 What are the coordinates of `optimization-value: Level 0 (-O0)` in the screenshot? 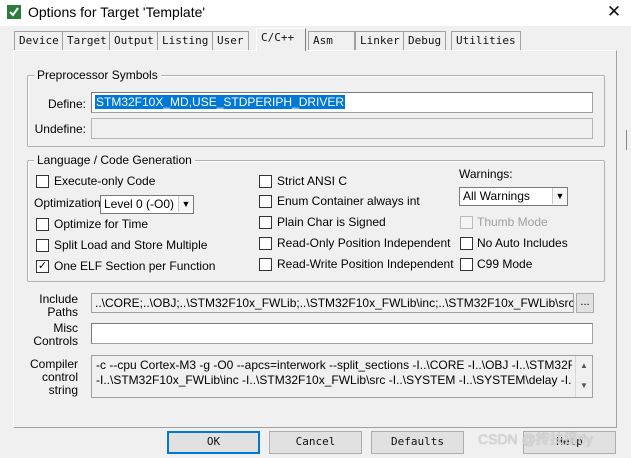 It's located at (139, 204).